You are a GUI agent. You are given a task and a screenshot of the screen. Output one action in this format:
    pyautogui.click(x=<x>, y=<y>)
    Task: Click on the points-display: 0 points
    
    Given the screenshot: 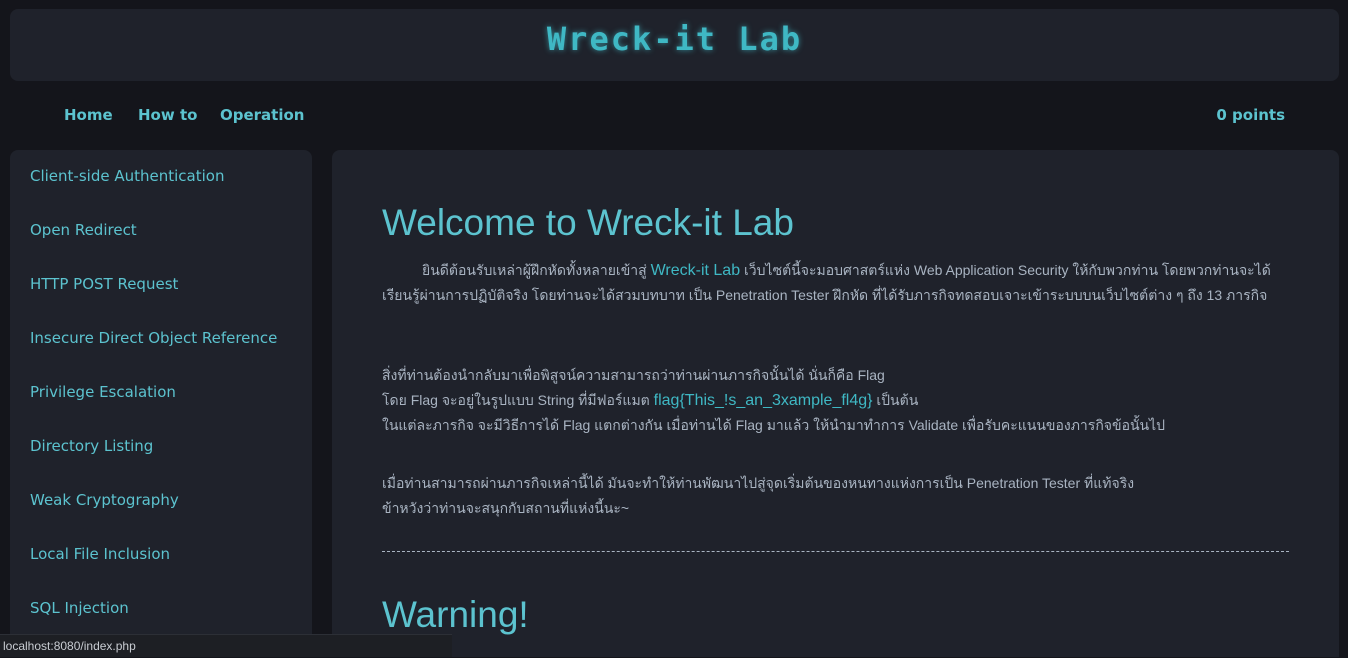 What is the action you would take?
    pyautogui.click(x=1250, y=115)
    